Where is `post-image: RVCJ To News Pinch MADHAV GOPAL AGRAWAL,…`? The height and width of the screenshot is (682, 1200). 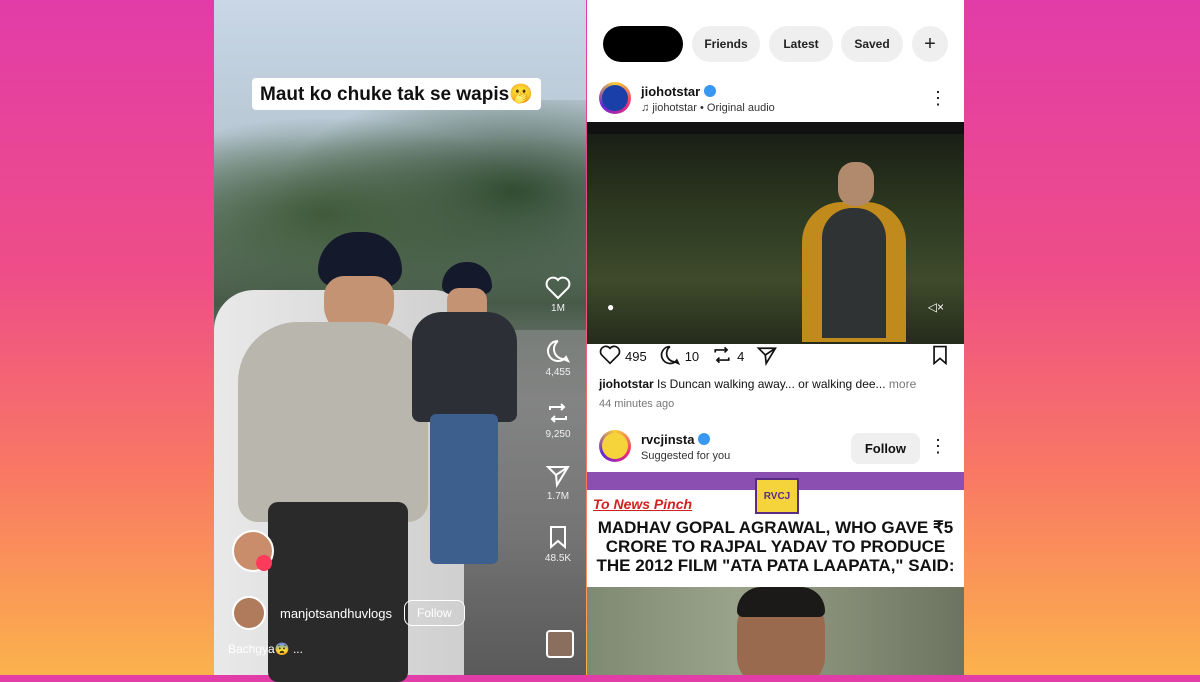 post-image: RVCJ To News Pinch MADHAV GOPAL AGRAWAL,… is located at coordinates (775, 573).